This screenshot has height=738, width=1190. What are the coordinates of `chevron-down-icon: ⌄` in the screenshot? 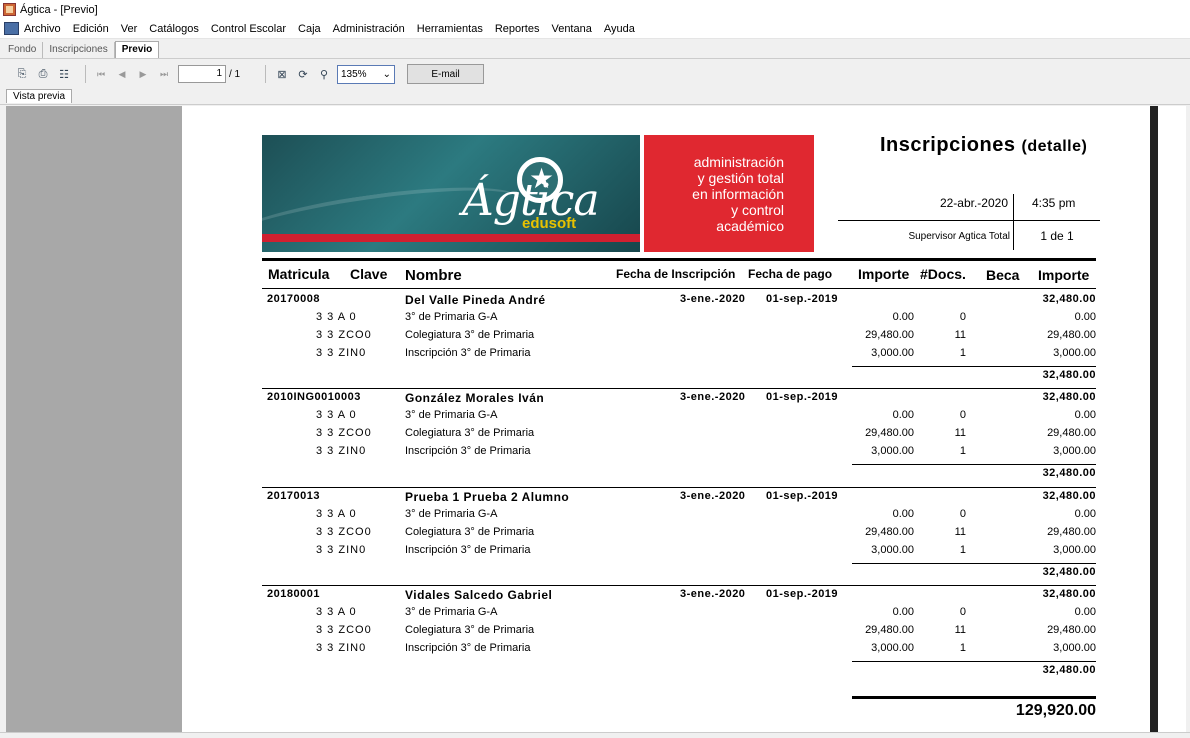 It's located at (386, 74).